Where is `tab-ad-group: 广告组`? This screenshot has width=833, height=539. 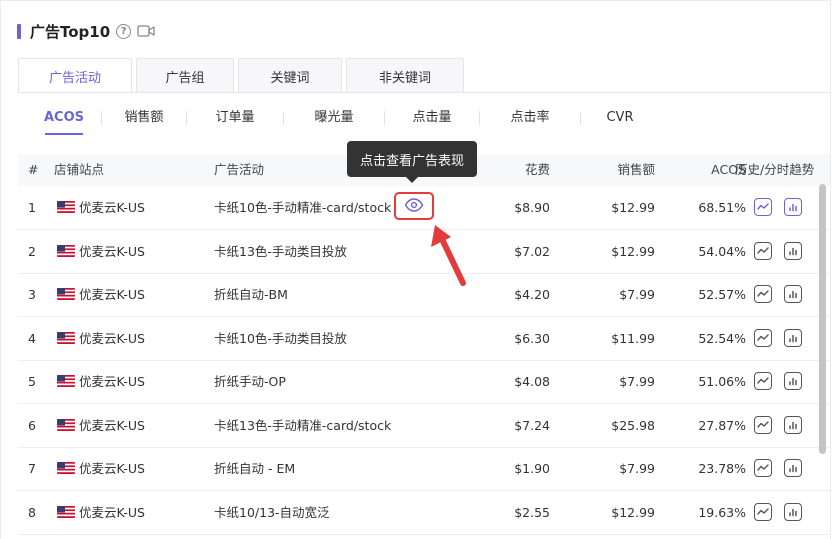 tab-ad-group: 广告组 is located at coordinates (185, 75).